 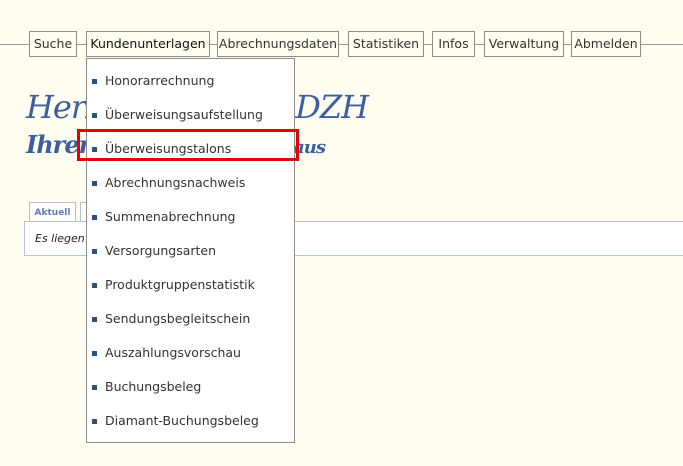 I want to click on menu-item-abrechnungsnachweis: Abrechnungsnachweis, so click(x=190, y=183).